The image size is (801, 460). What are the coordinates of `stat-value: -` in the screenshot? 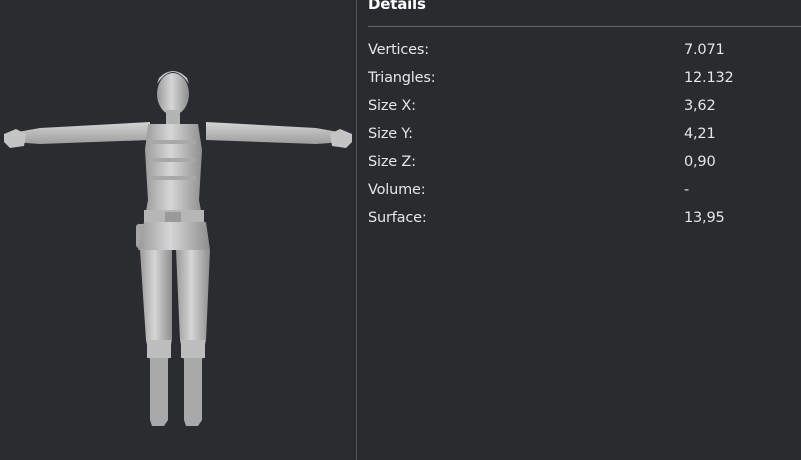 It's located at (687, 190).